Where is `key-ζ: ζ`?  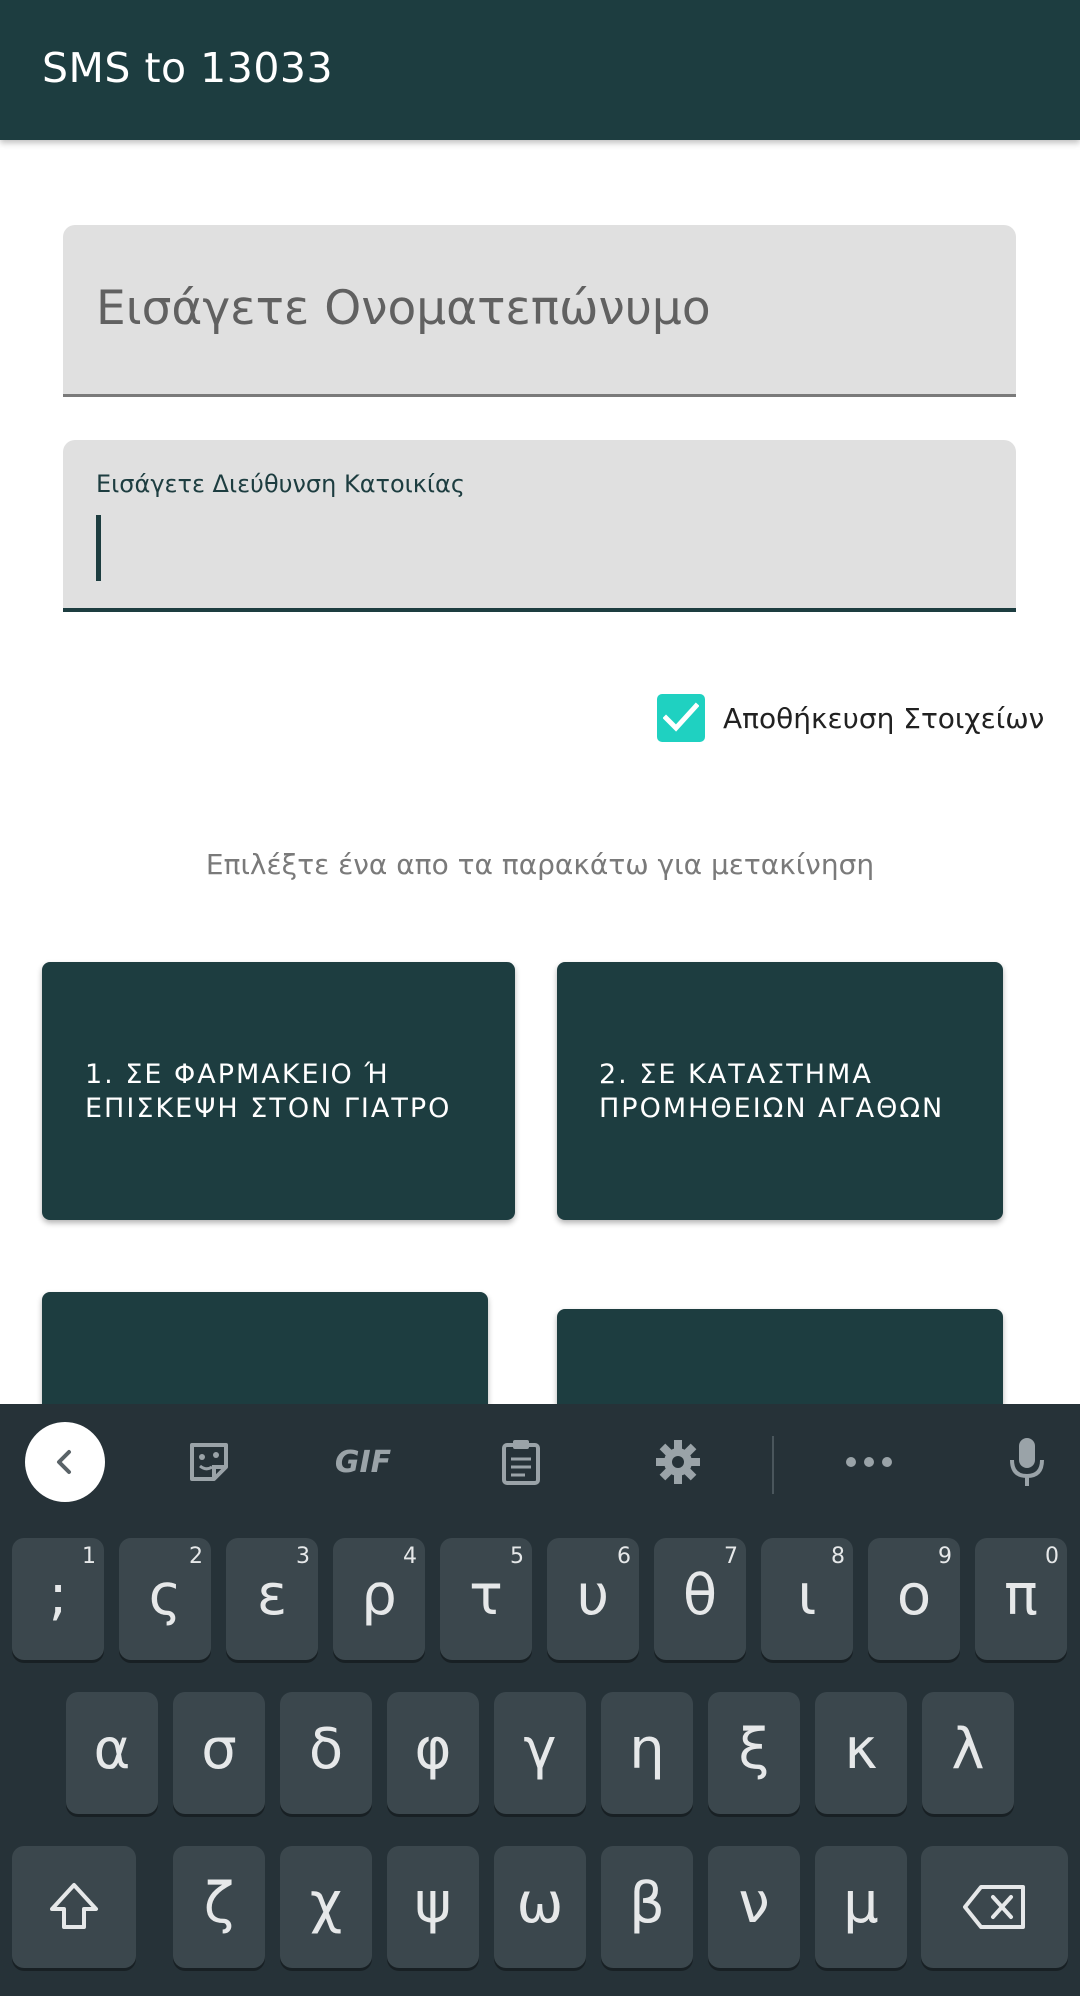 key-ζ: ζ is located at coordinates (219, 1907).